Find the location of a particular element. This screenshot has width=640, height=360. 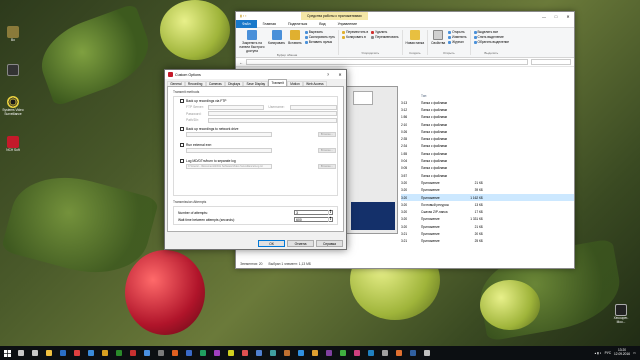

taskbar-app-app7 is located at coordinates (189, 353).